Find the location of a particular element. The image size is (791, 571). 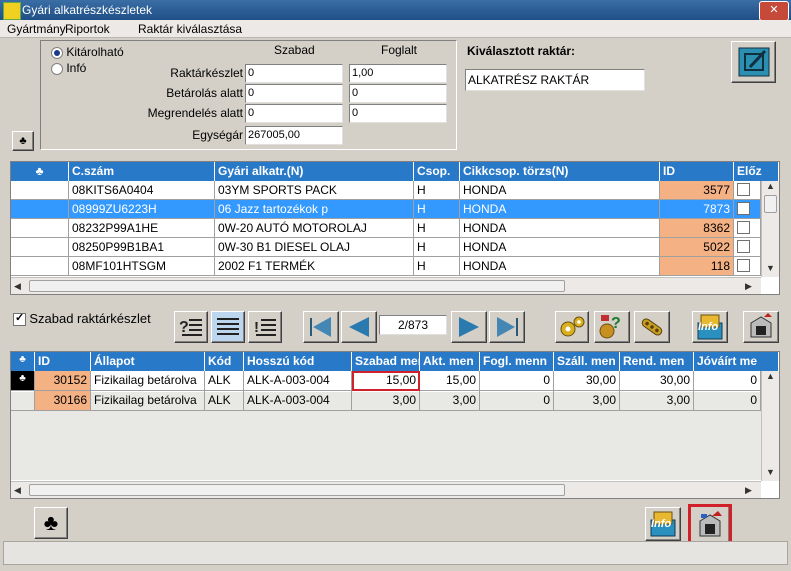

stock-vscroll: ▲ ▼ is located at coordinates (770, 426).